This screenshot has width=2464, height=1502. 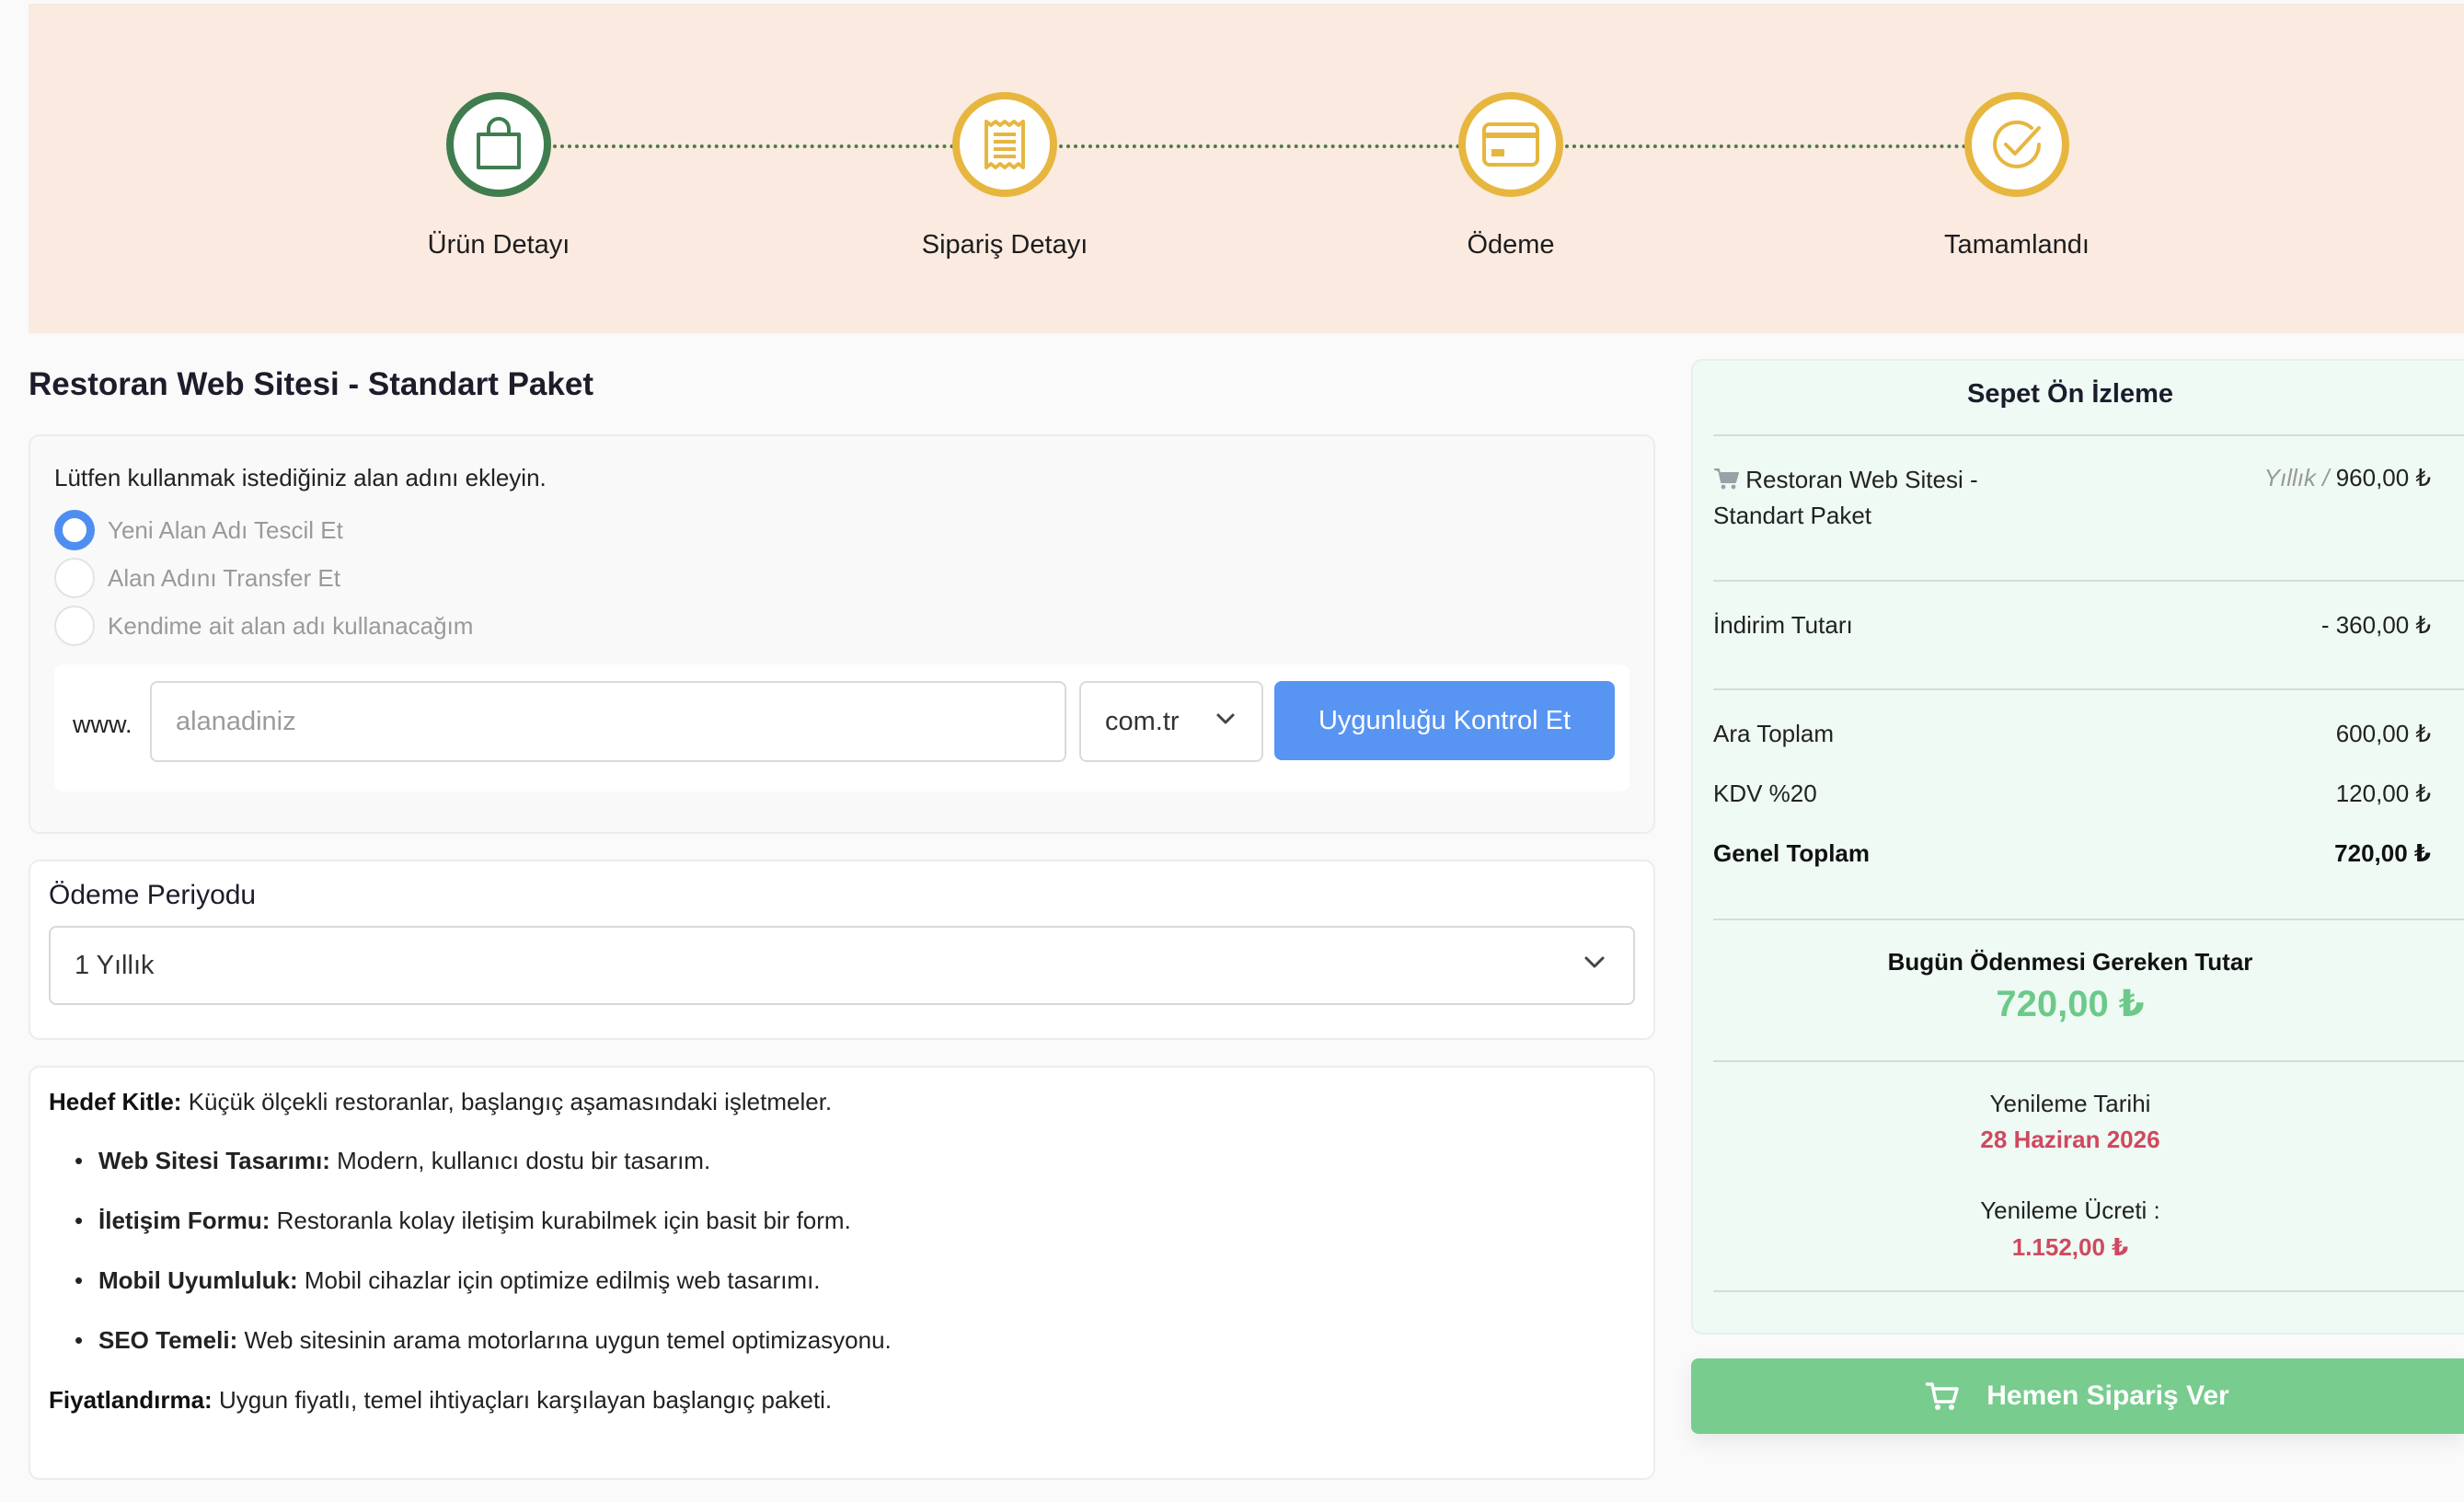 I want to click on renew-date-value: 28 Haziran 2026, so click(x=2070, y=1139).